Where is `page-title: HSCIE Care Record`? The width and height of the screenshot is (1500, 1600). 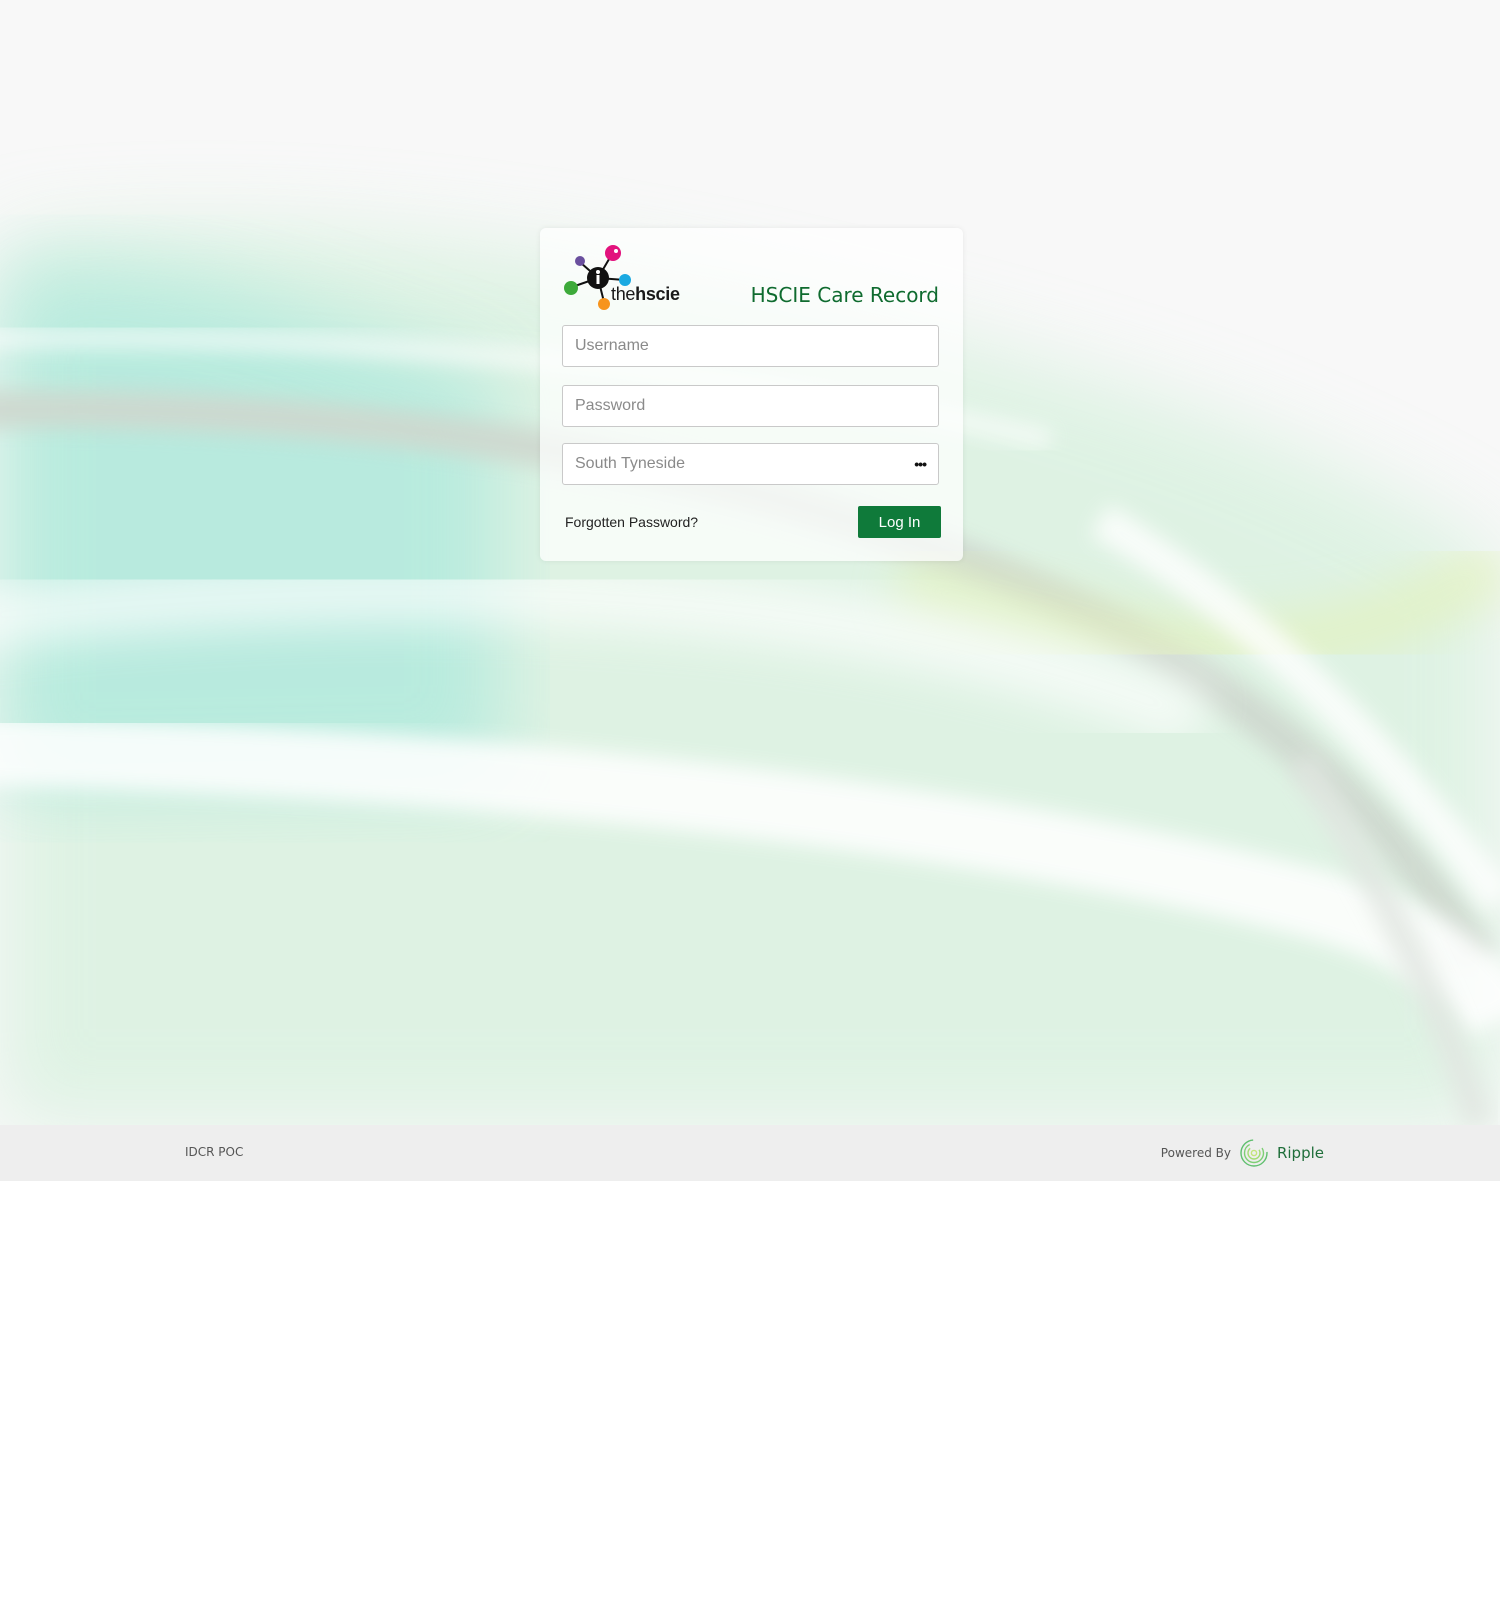 page-title: HSCIE Care Record is located at coordinates (844, 295).